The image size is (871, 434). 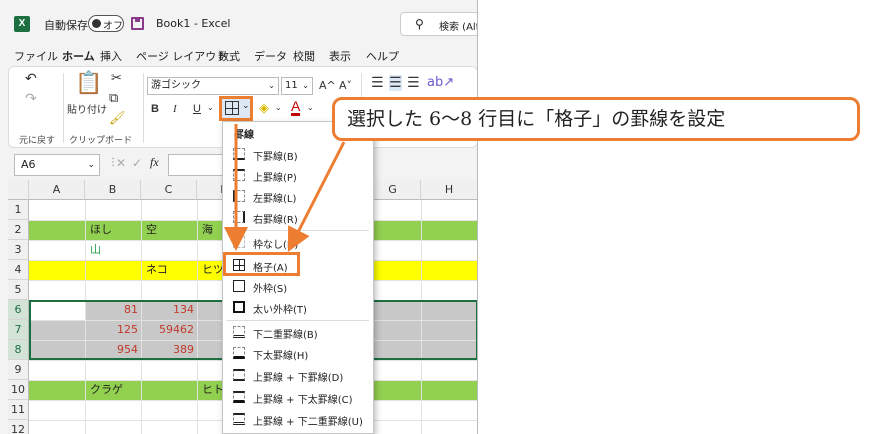 What do you see at coordinates (316, 197) in the screenshot?
I see `arrow-from-callout` at bounding box center [316, 197].